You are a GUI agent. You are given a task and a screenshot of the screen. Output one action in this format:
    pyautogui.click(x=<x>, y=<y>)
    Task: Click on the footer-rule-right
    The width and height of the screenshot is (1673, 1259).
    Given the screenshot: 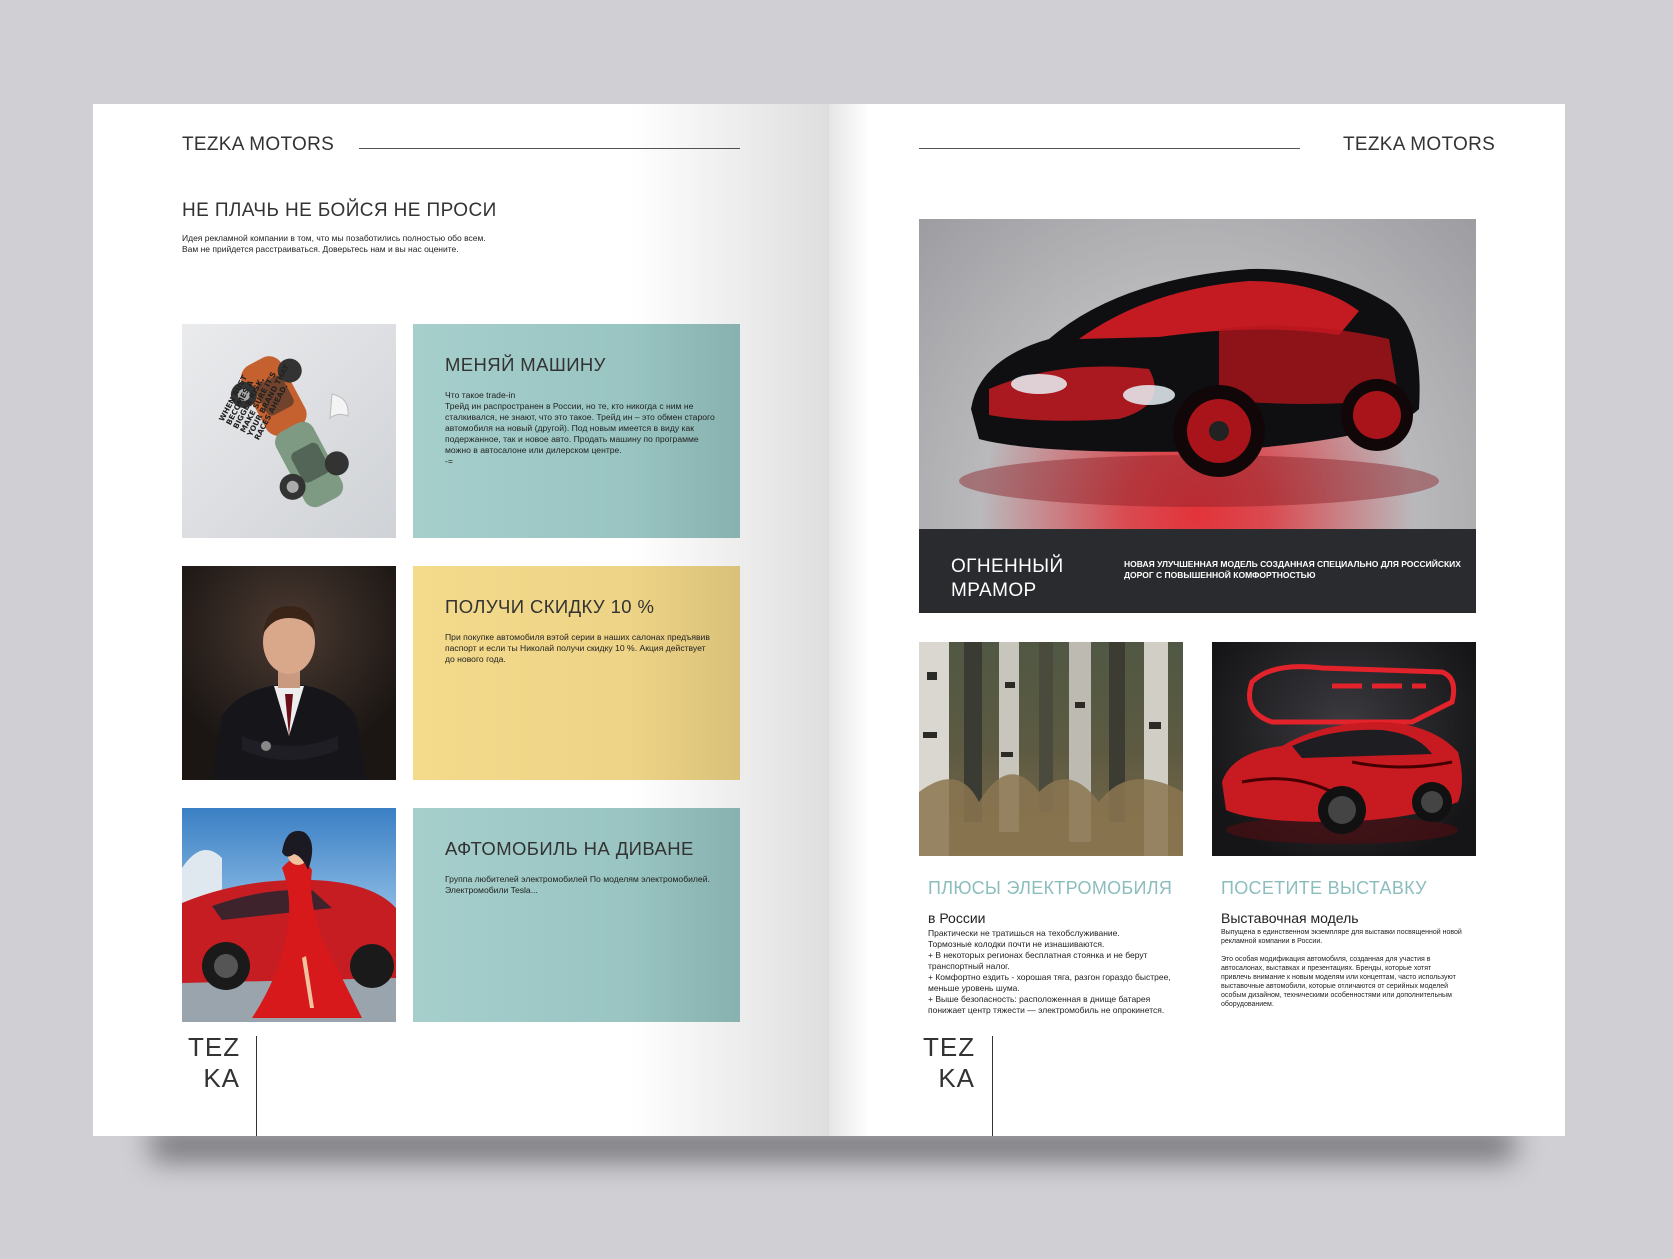 What is the action you would take?
    pyautogui.click(x=992, y=1086)
    